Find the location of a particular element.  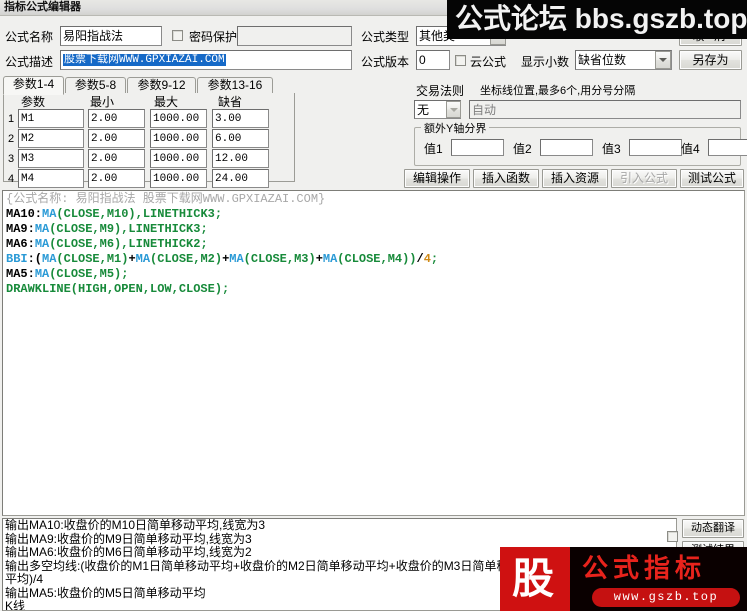

param-name-input: M3 is located at coordinates (51, 158).